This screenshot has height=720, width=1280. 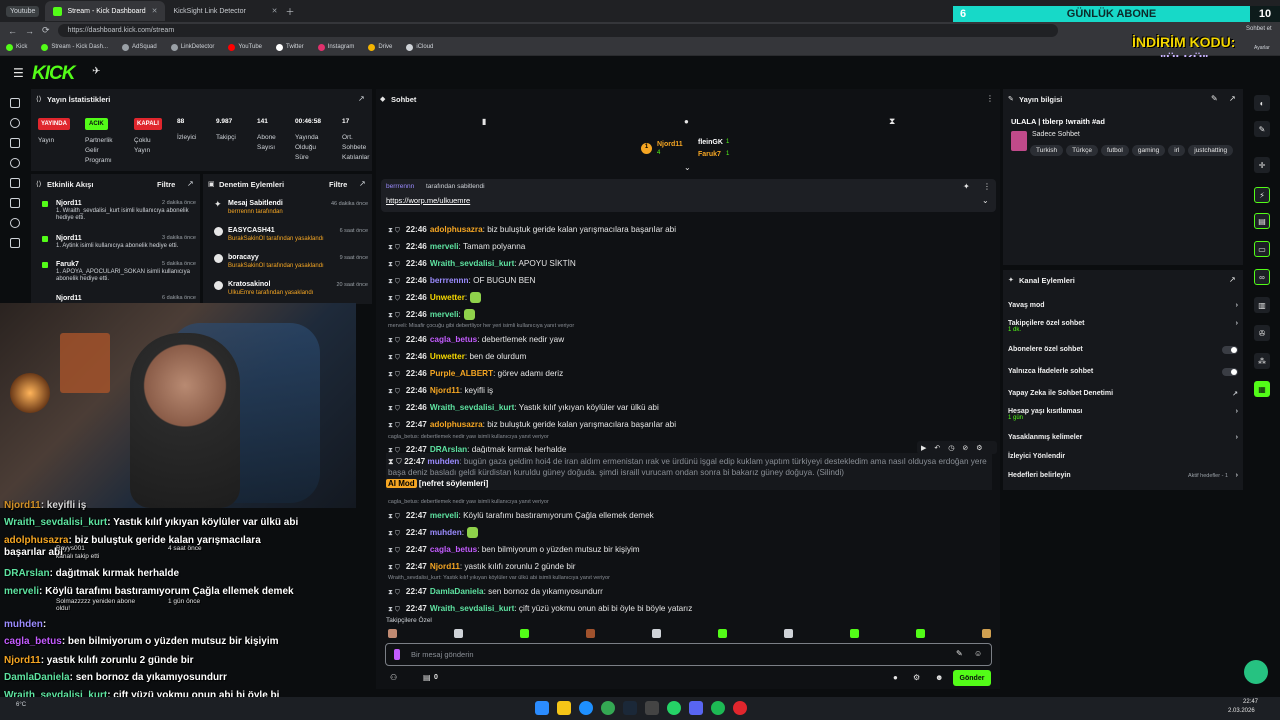 What do you see at coordinates (892, 121) in the screenshot?
I see `hourglass-icon: ⧗` at bounding box center [892, 121].